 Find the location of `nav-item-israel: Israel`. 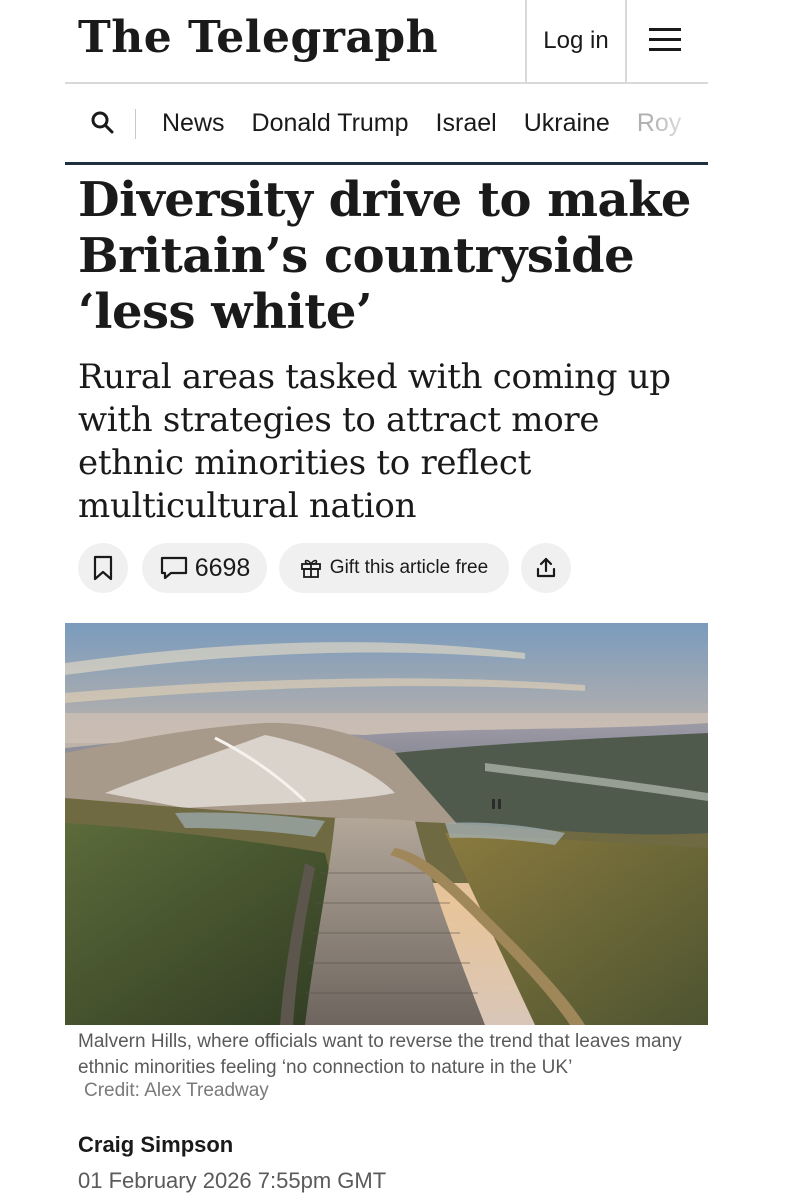

nav-item-israel: Israel is located at coordinates (466, 123).